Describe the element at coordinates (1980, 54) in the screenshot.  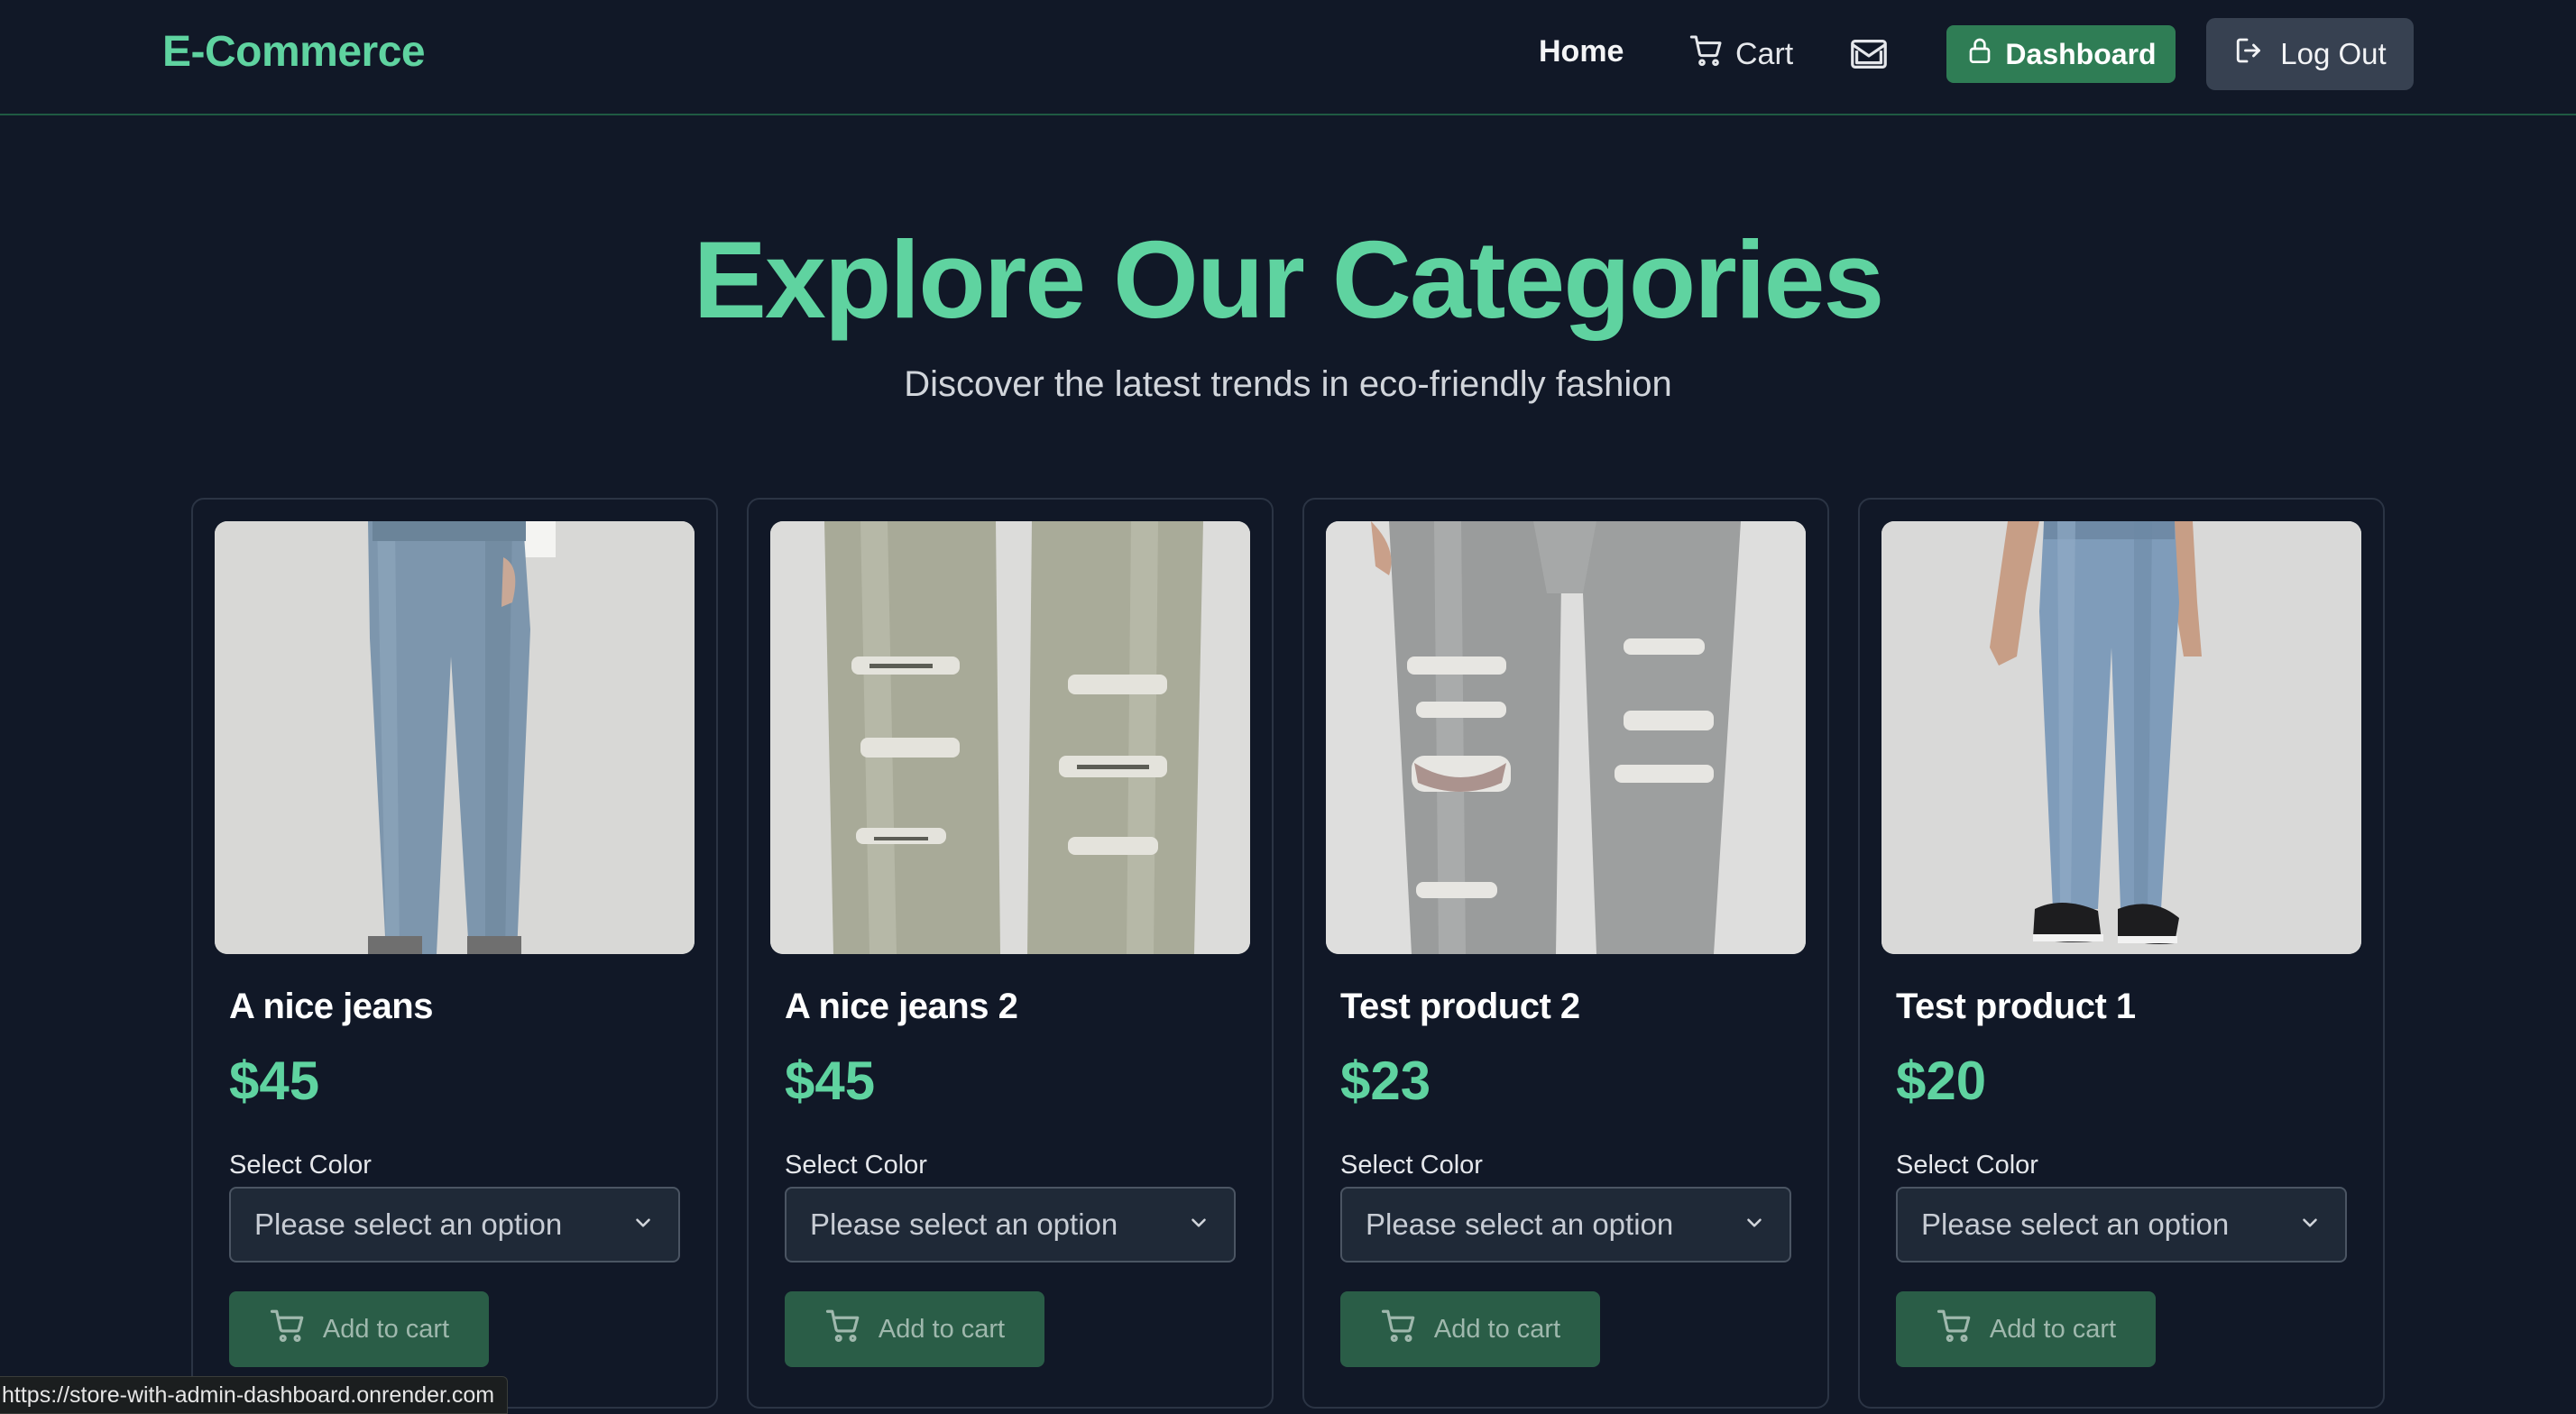
I see `lock-icon` at that location.